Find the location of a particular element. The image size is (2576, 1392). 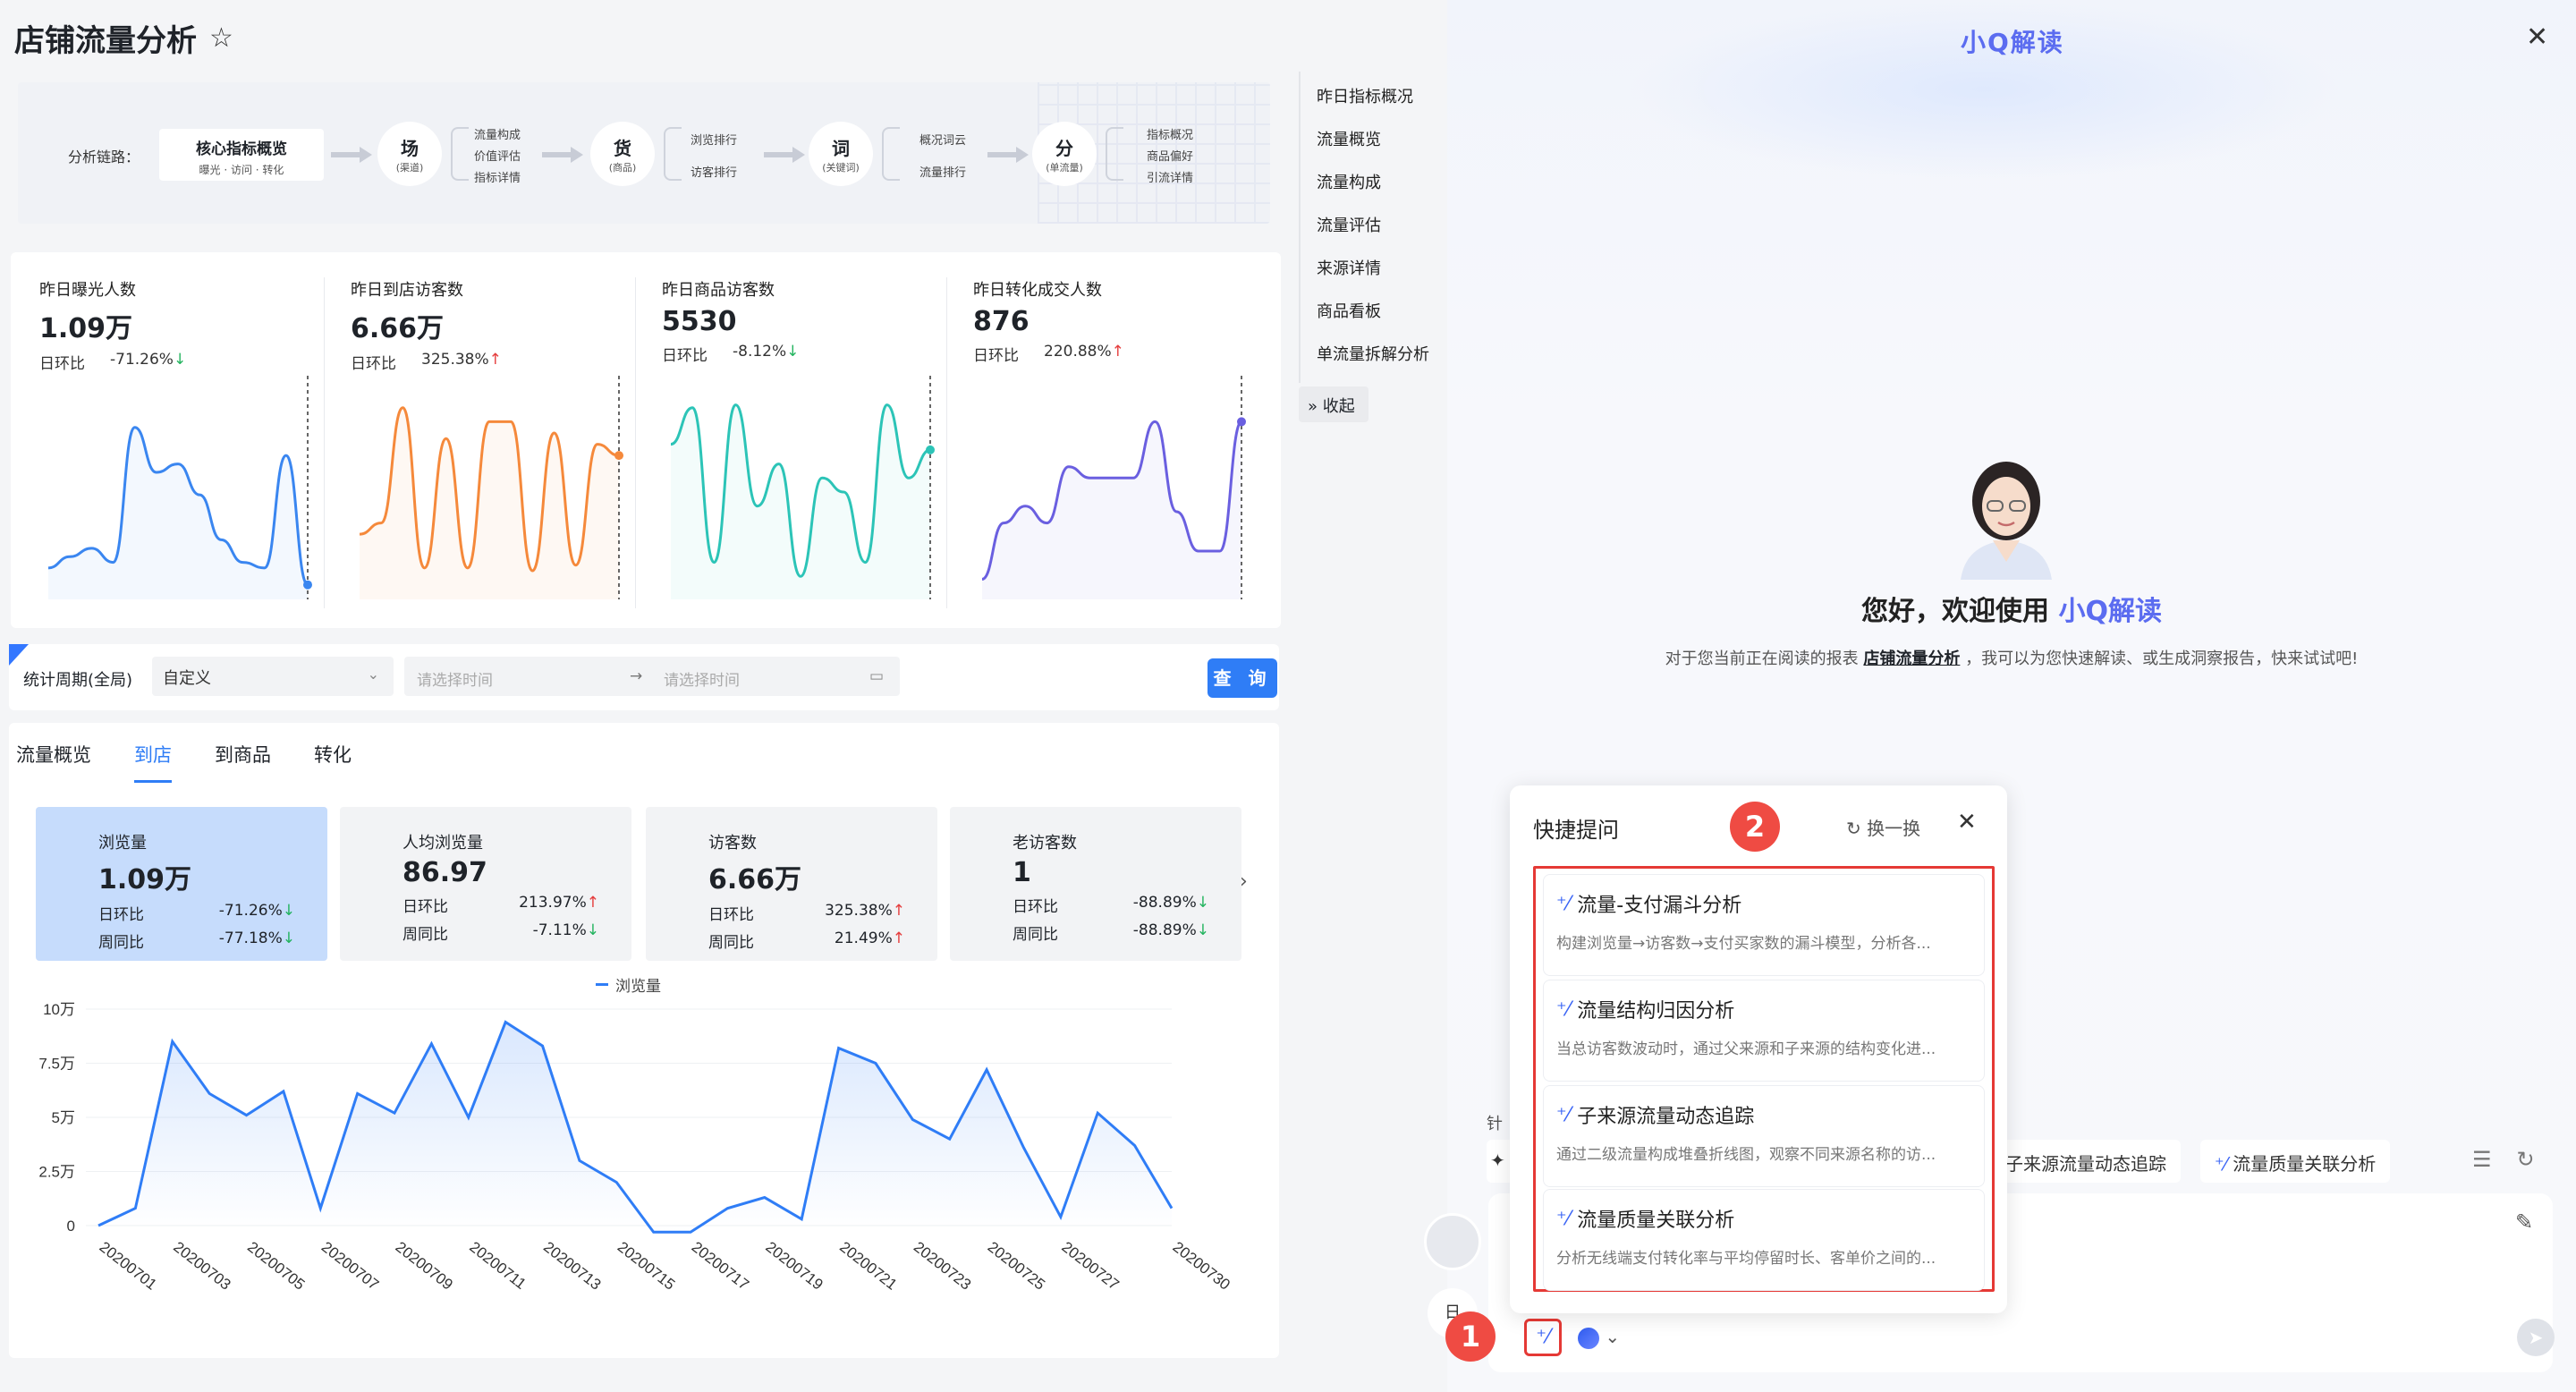

chain-node-keyword: 词 (关键词) is located at coordinates (841, 154).